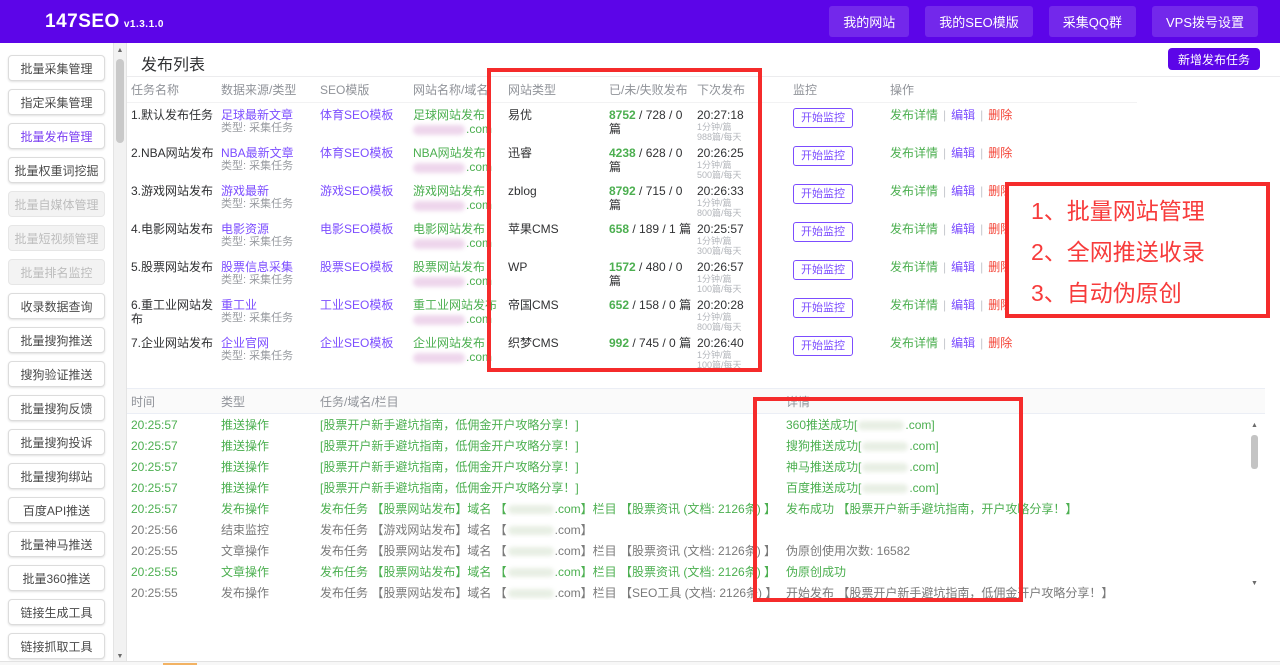 This screenshot has width=1280, height=665. Describe the element at coordinates (56, 102) in the screenshot. I see `sidebar-item: 指定采集管理` at that location.